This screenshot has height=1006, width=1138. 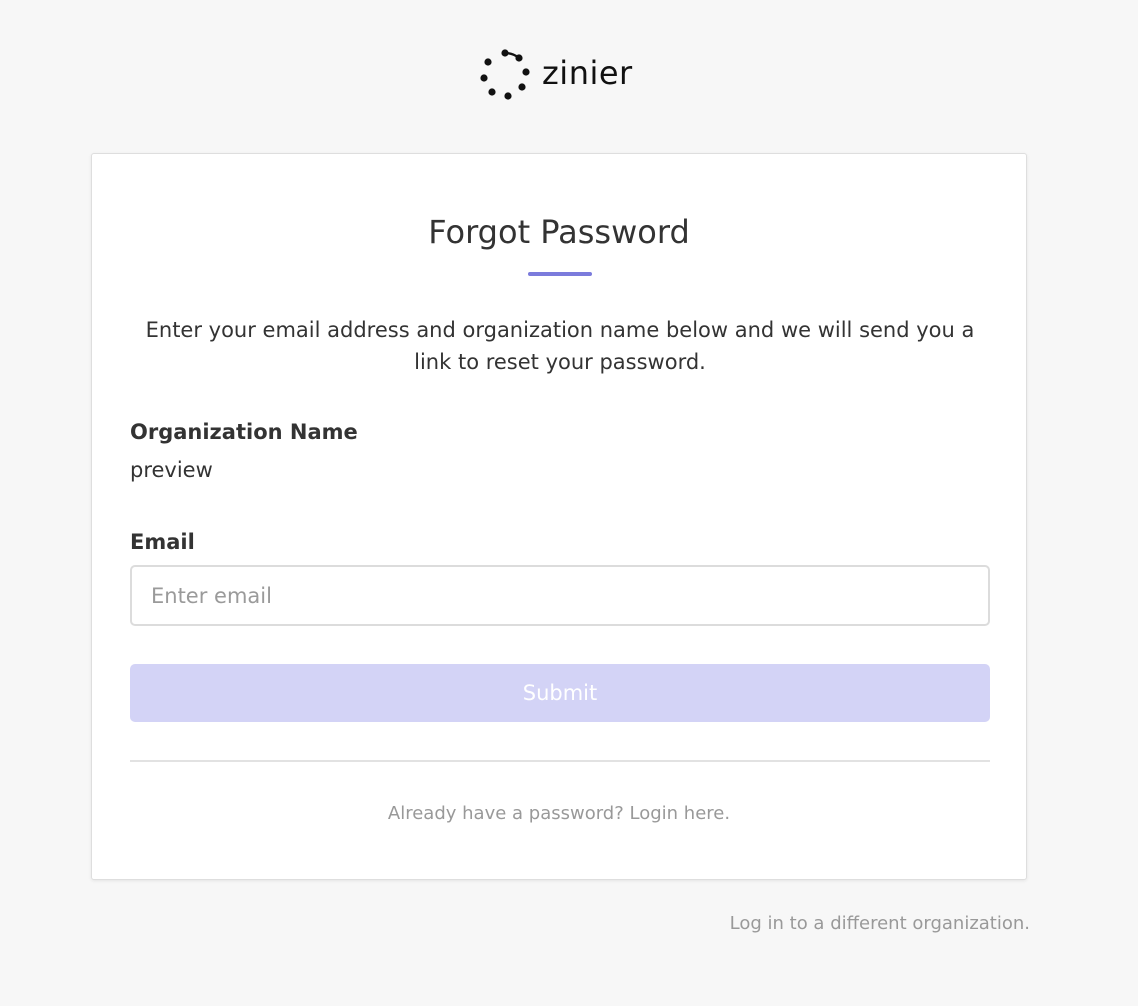 I want to click on logo-wordmark: zinier, so click(x=587, y=73).